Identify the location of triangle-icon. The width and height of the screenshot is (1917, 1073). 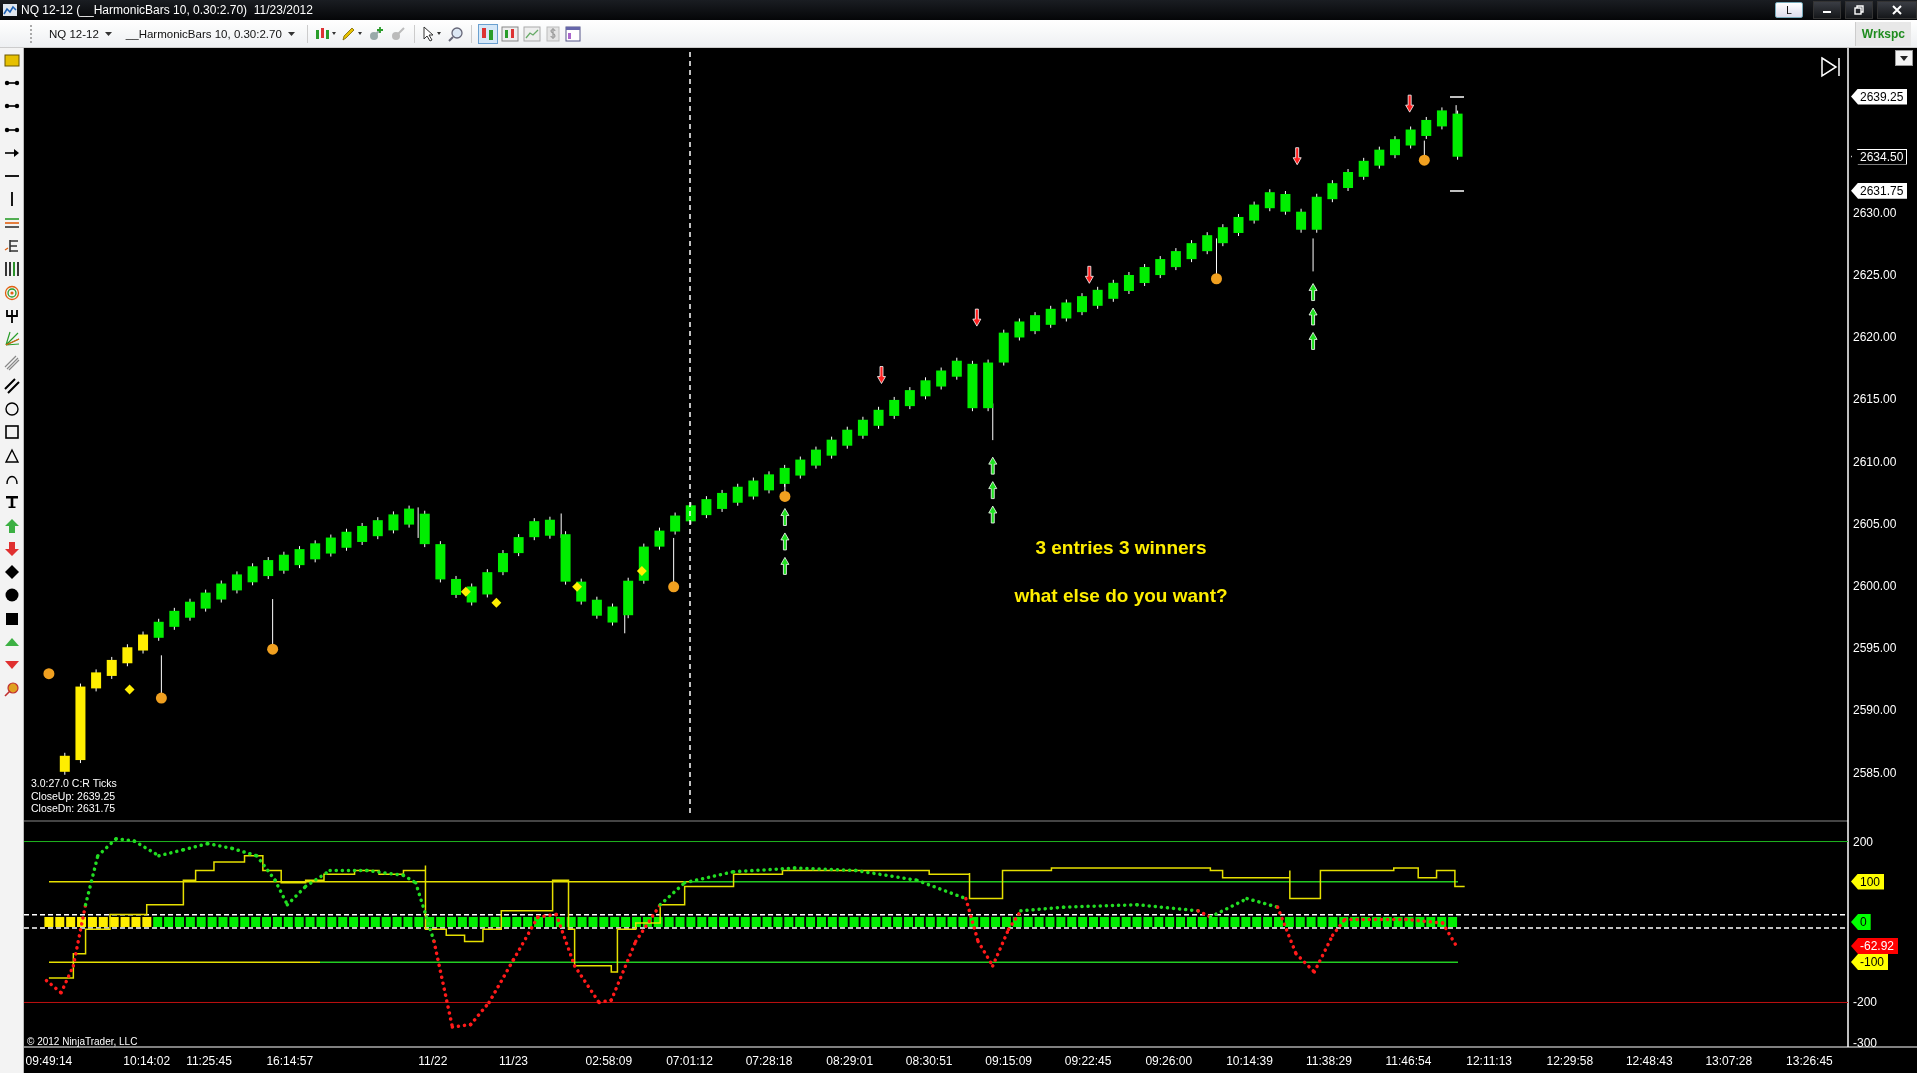
(11, 455).